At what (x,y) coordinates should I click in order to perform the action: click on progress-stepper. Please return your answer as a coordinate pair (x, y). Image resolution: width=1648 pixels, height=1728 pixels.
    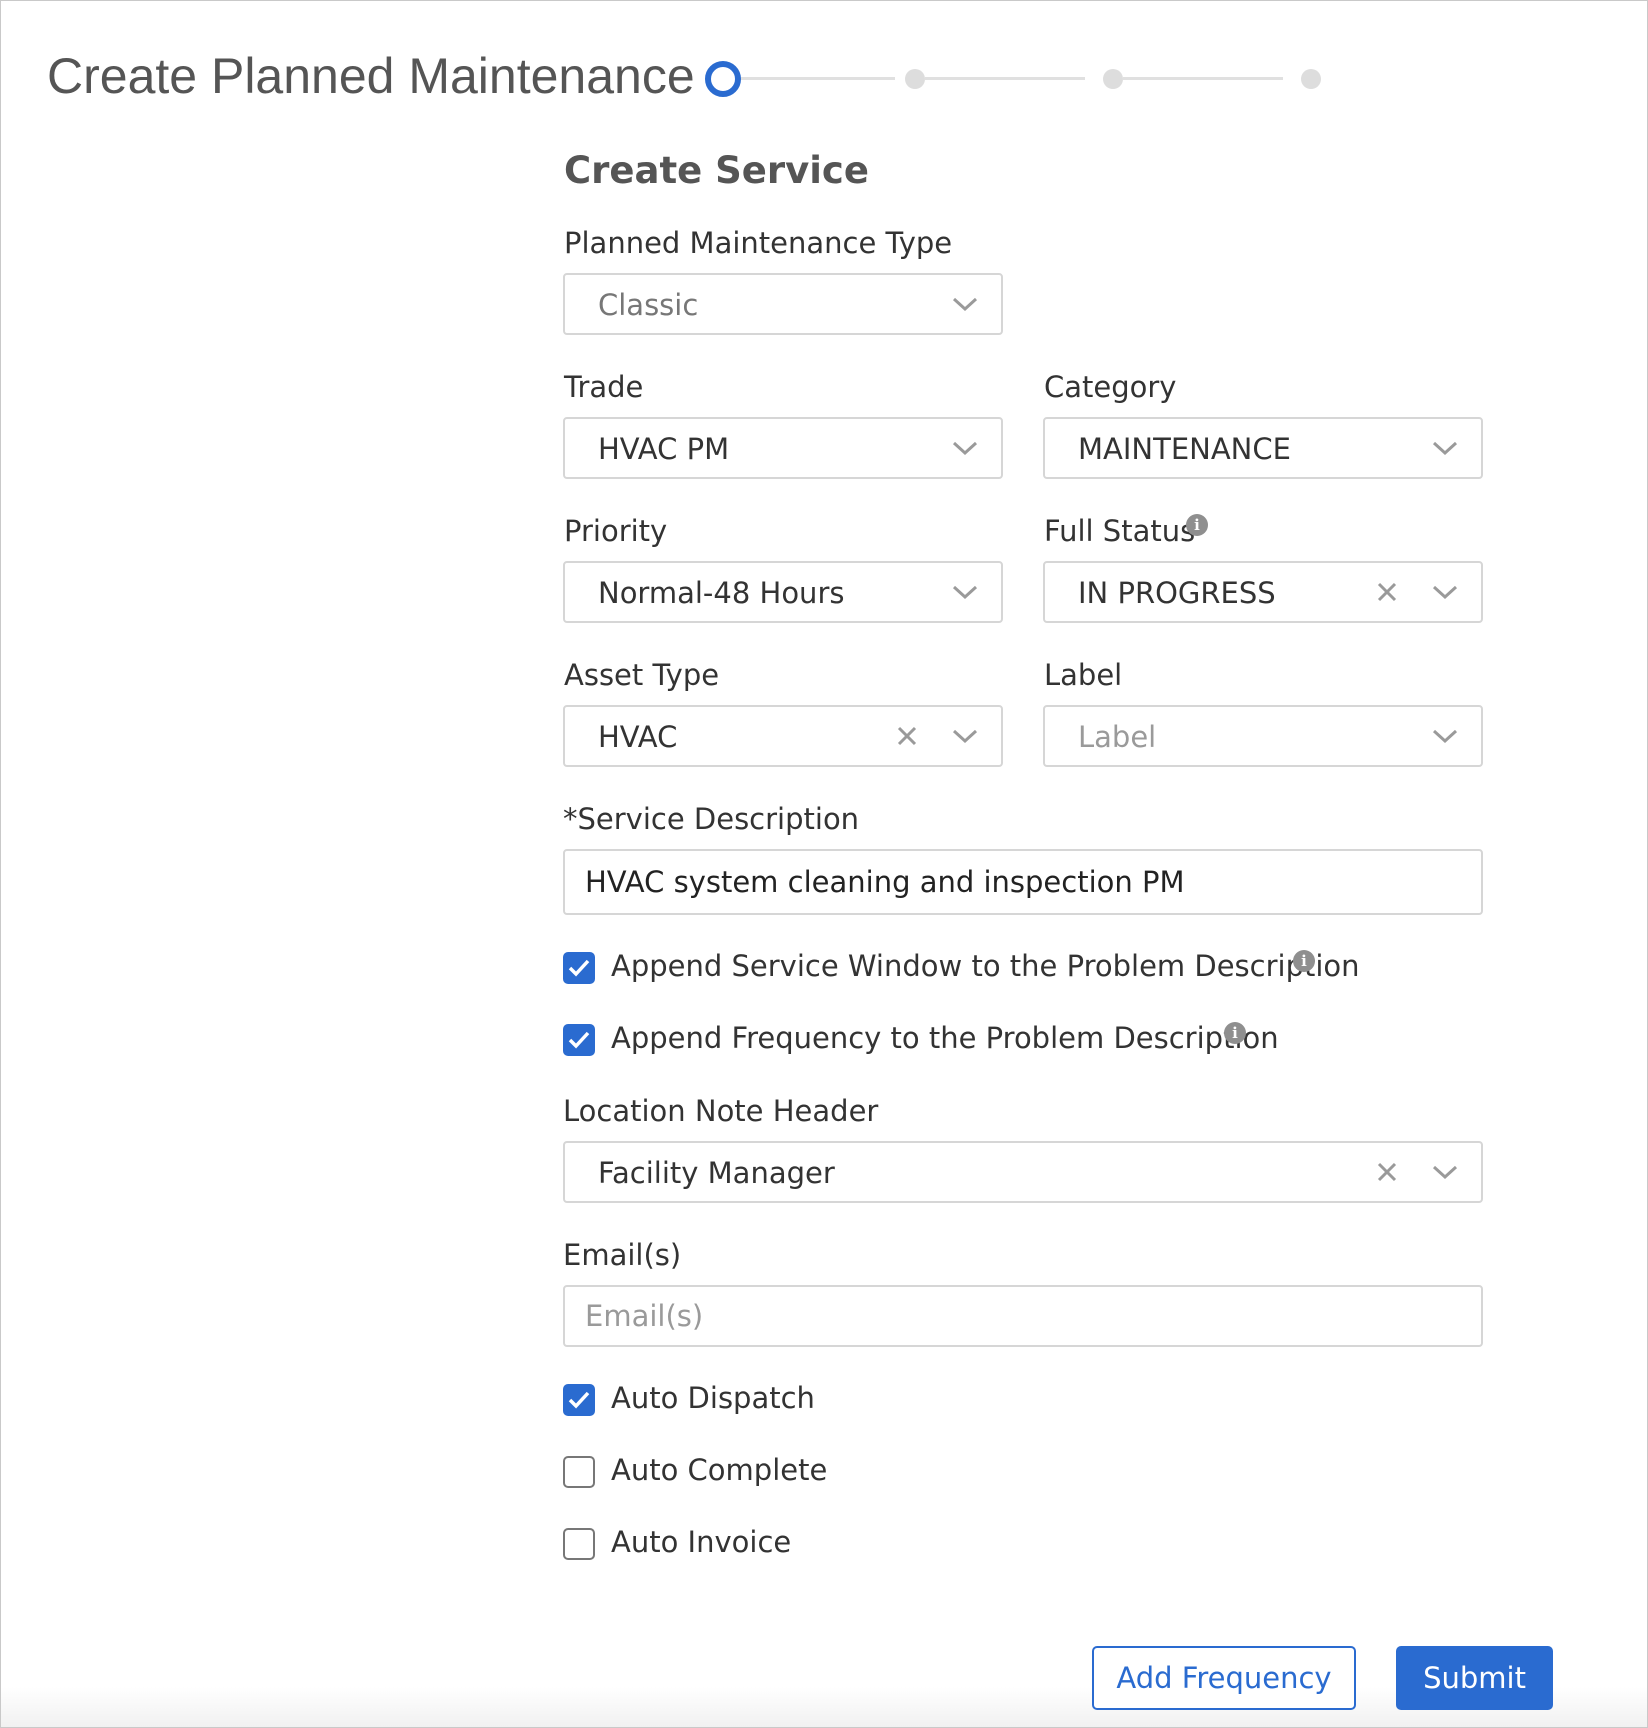
    Looking at the image, I should click on (1020, 79).